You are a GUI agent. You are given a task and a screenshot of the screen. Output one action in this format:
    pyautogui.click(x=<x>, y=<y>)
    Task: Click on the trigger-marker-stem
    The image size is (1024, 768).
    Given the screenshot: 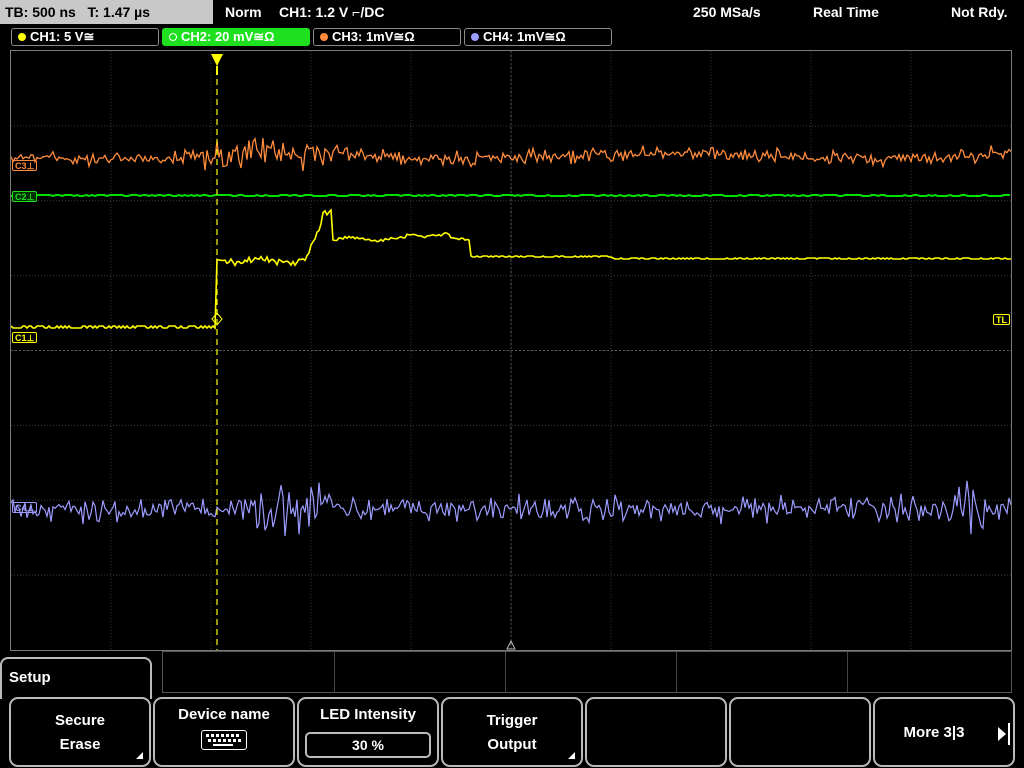 What is the action you would take?
    pyautogui.click(x=217, y=70)
    